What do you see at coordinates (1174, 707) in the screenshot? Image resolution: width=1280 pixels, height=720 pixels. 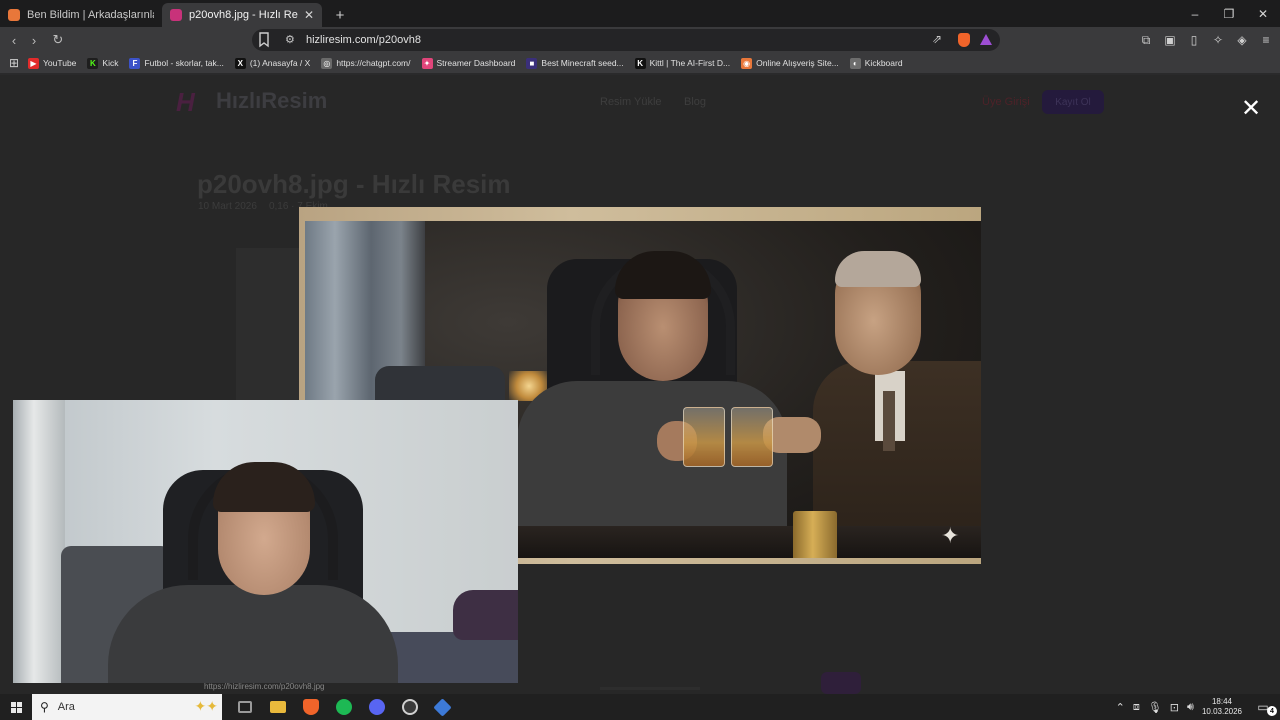 I see `network-icon: ⊡` at bounding box center [1174, 707].